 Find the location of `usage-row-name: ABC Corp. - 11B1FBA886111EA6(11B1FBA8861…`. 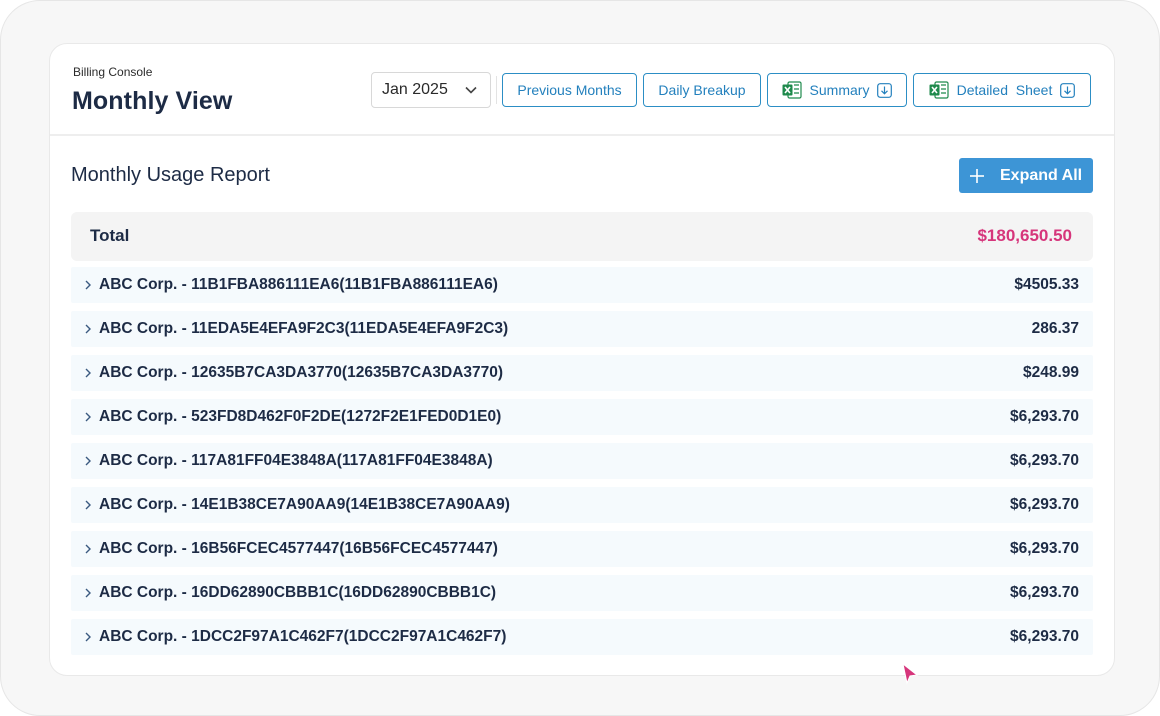

usage-row-name: ABC Corp. - 11B1FBA886111EA6(11B1FBA8861… is located at coordinates (298, 284).